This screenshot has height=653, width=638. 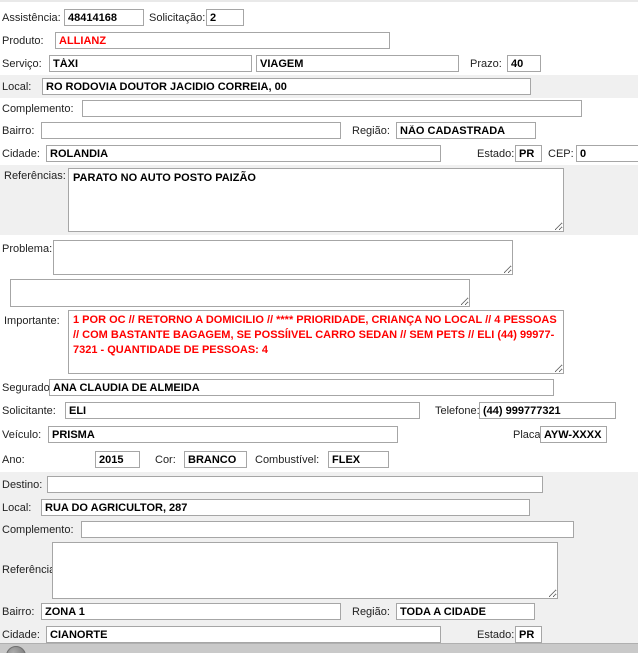 What do you see at coordinates (371, 131) in the screenshot?
I see `regiao-label: Região:` at bounding box center [371, 131].